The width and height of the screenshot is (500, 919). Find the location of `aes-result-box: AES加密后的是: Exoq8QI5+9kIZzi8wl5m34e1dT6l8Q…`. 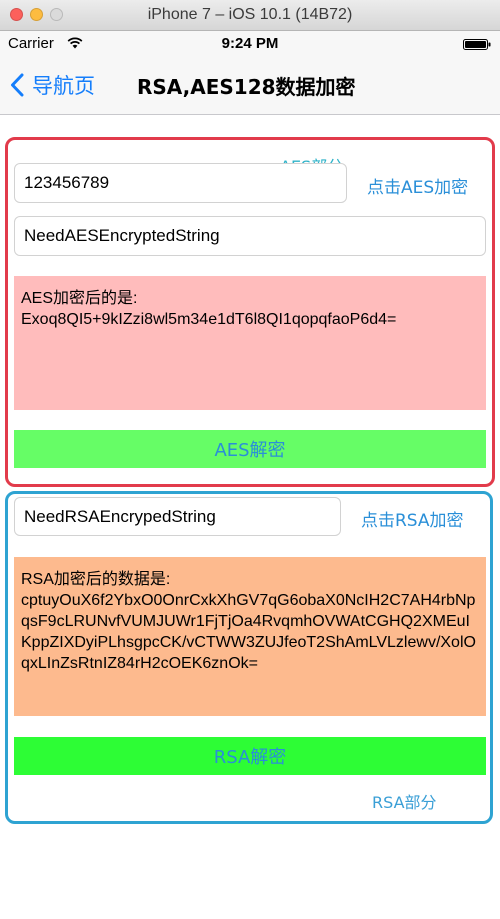

aes-result-box: AES加密后的是: Exoq8QI5+9kIZzi8wl5m34e1dT6l8Q… is located at coordinates (250, 343).